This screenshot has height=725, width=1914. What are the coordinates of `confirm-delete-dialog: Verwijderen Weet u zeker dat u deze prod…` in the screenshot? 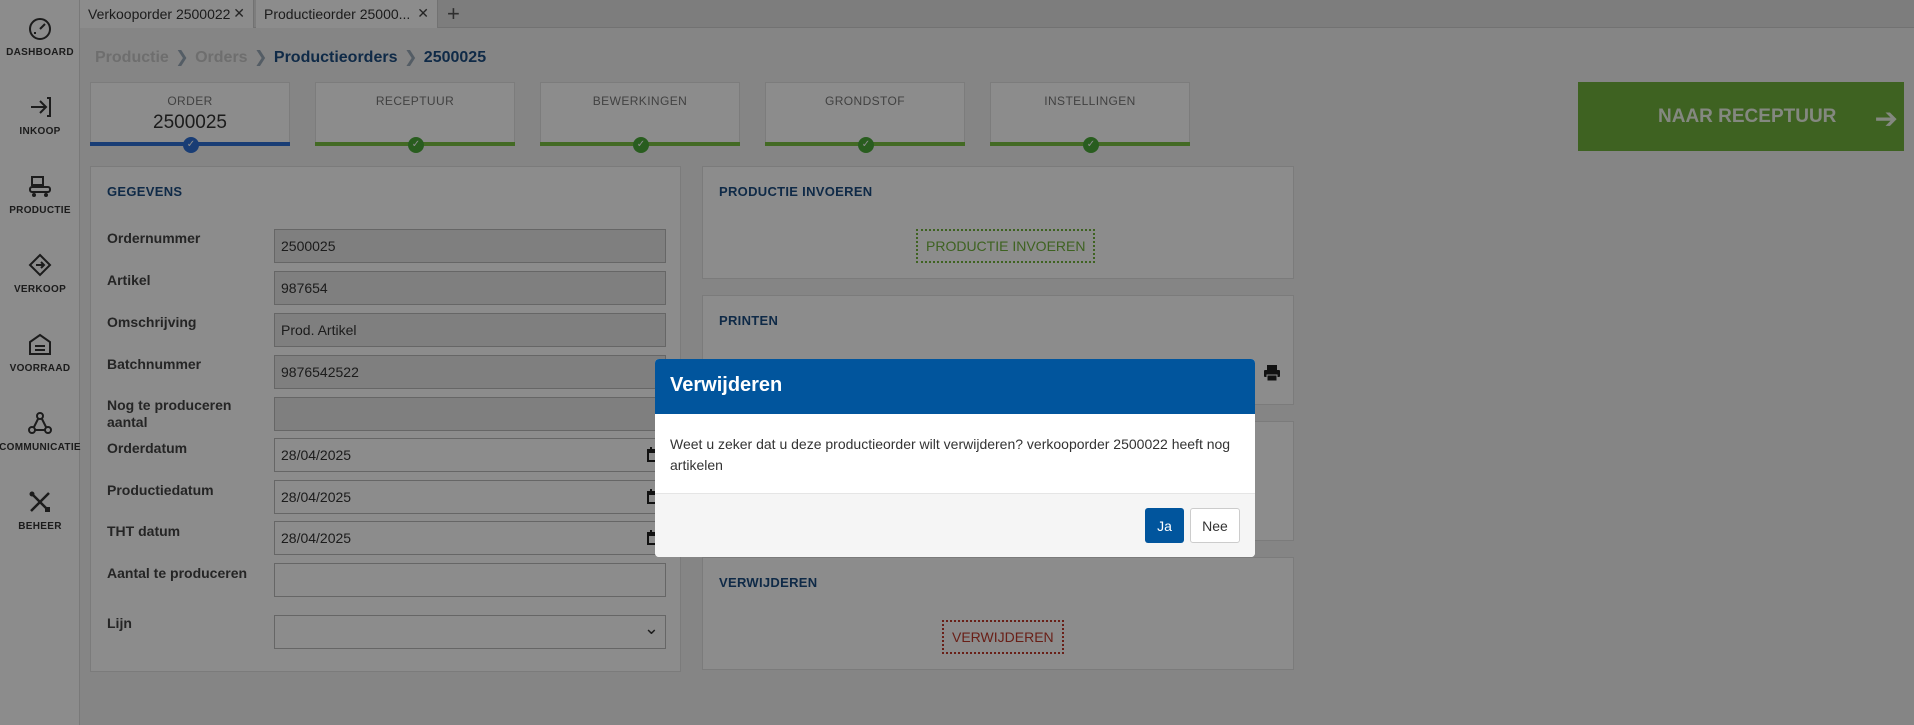 It's located at (955, 458).